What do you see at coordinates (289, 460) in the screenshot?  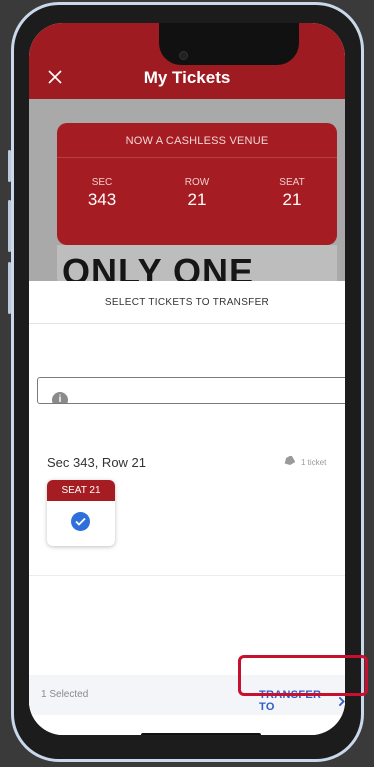 I see `ticket-tag-icon` at bounding box center [289, 460].